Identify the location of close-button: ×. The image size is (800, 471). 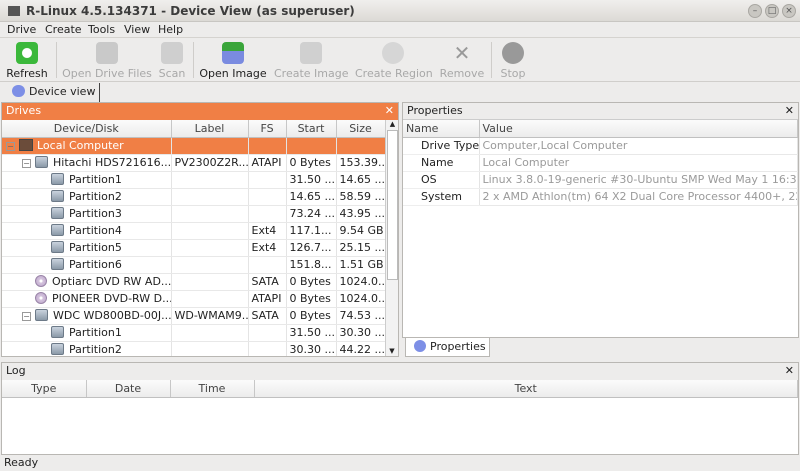
(789, 11).